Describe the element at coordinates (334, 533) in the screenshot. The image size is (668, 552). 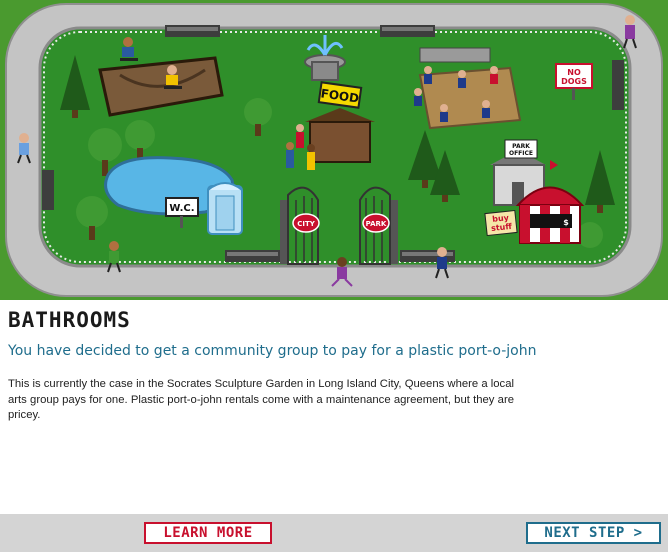
I see `footer-bar: LEARN MORE NEXT STEP >` at that location.